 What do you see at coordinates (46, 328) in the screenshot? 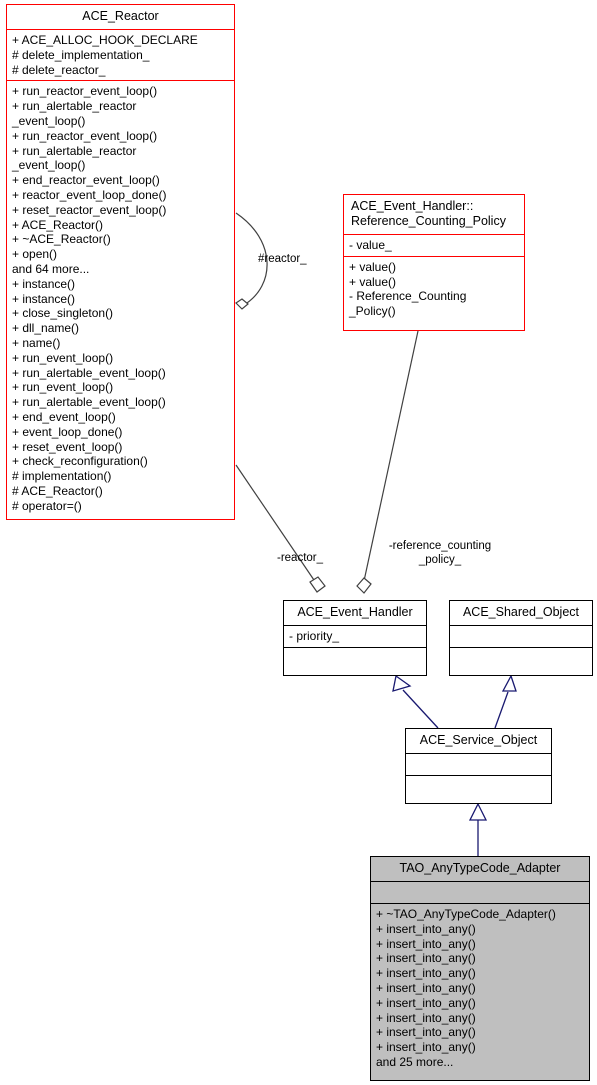
I see `operation-row: + dll_name()` at bounding box center [46, 328].